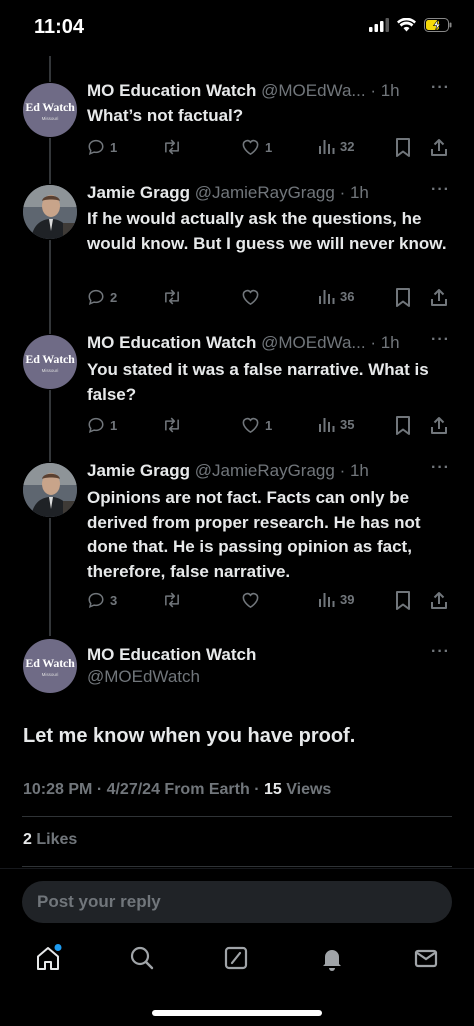 The image size is (474, 1026). Describe the element at coordinates (59, 27) in the screenshot. I see `status-time: 11:04` at that location.